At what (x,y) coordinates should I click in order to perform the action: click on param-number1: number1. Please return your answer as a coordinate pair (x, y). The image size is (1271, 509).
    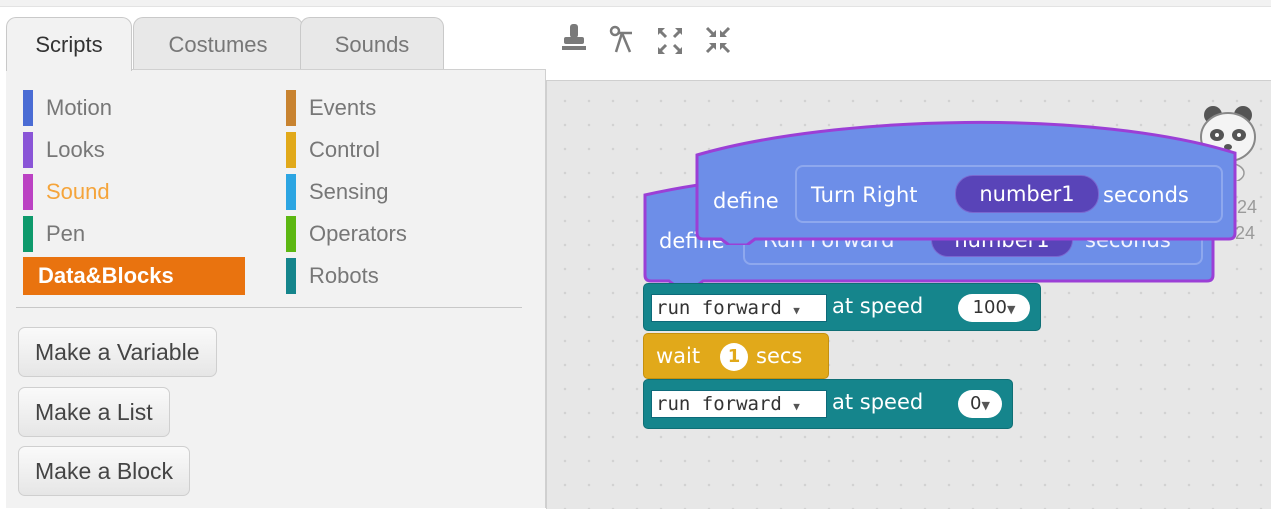
    Looking at the image, I should click on (1027, 194).